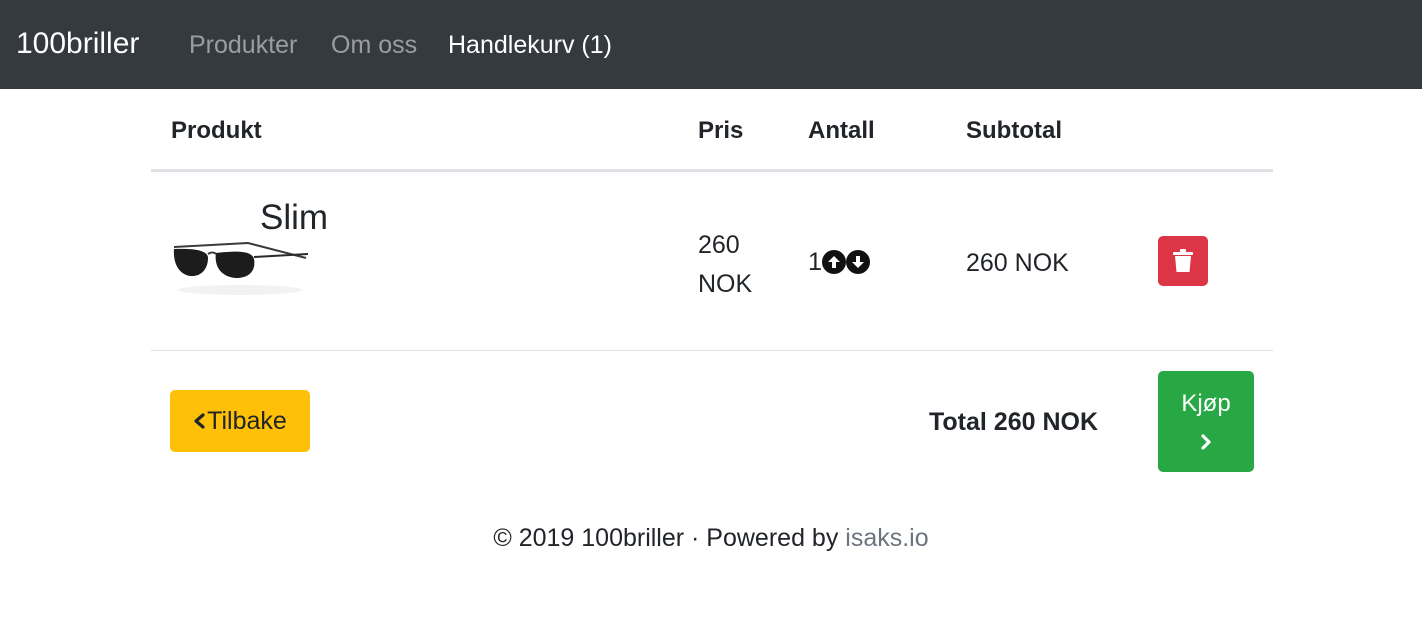 This screenshot has height=623, width=1422. Describe the element at coordinates (77, 44) in the screenshot. I see `brand-logo: 100briller` at that location.